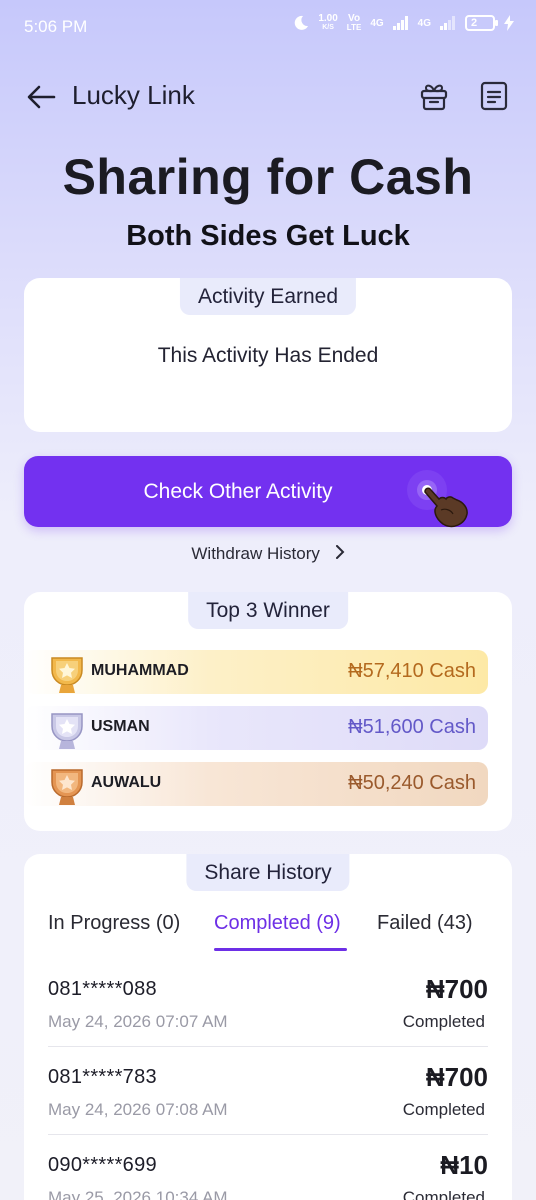 The height and width of the screenshot is (1200, 536). What do you see at coordinates (340, 554) in the screenshot?
I see `chevron-right-icon` at bounding box center [340, 554].